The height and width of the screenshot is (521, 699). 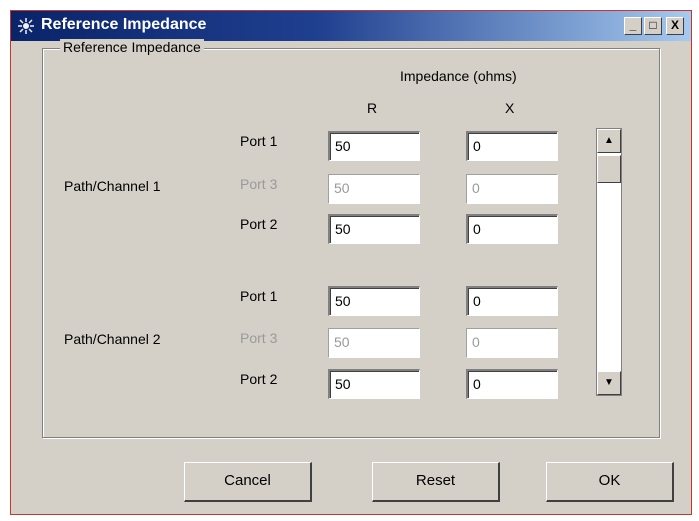 What do you see at coordinates (458, 76) in the screenshot?
I see `impedance-column-header: Impedance (ohms)` at bounding box center [458, 76].